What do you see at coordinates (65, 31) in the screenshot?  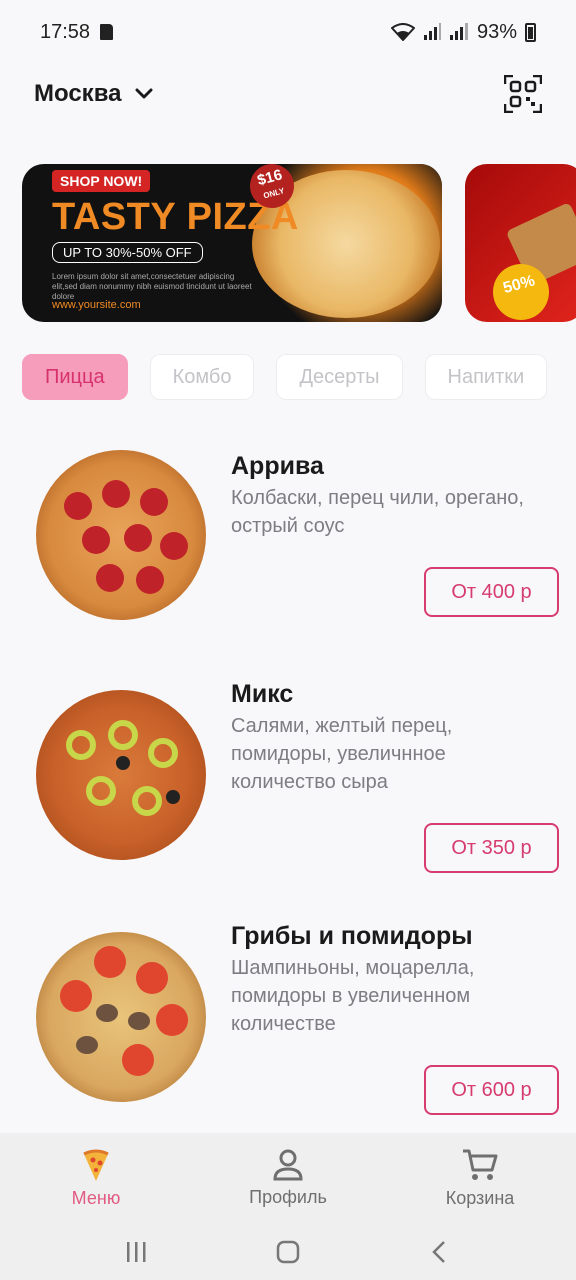 I see `status-time: 17:58` at bounding box center [65, 31].